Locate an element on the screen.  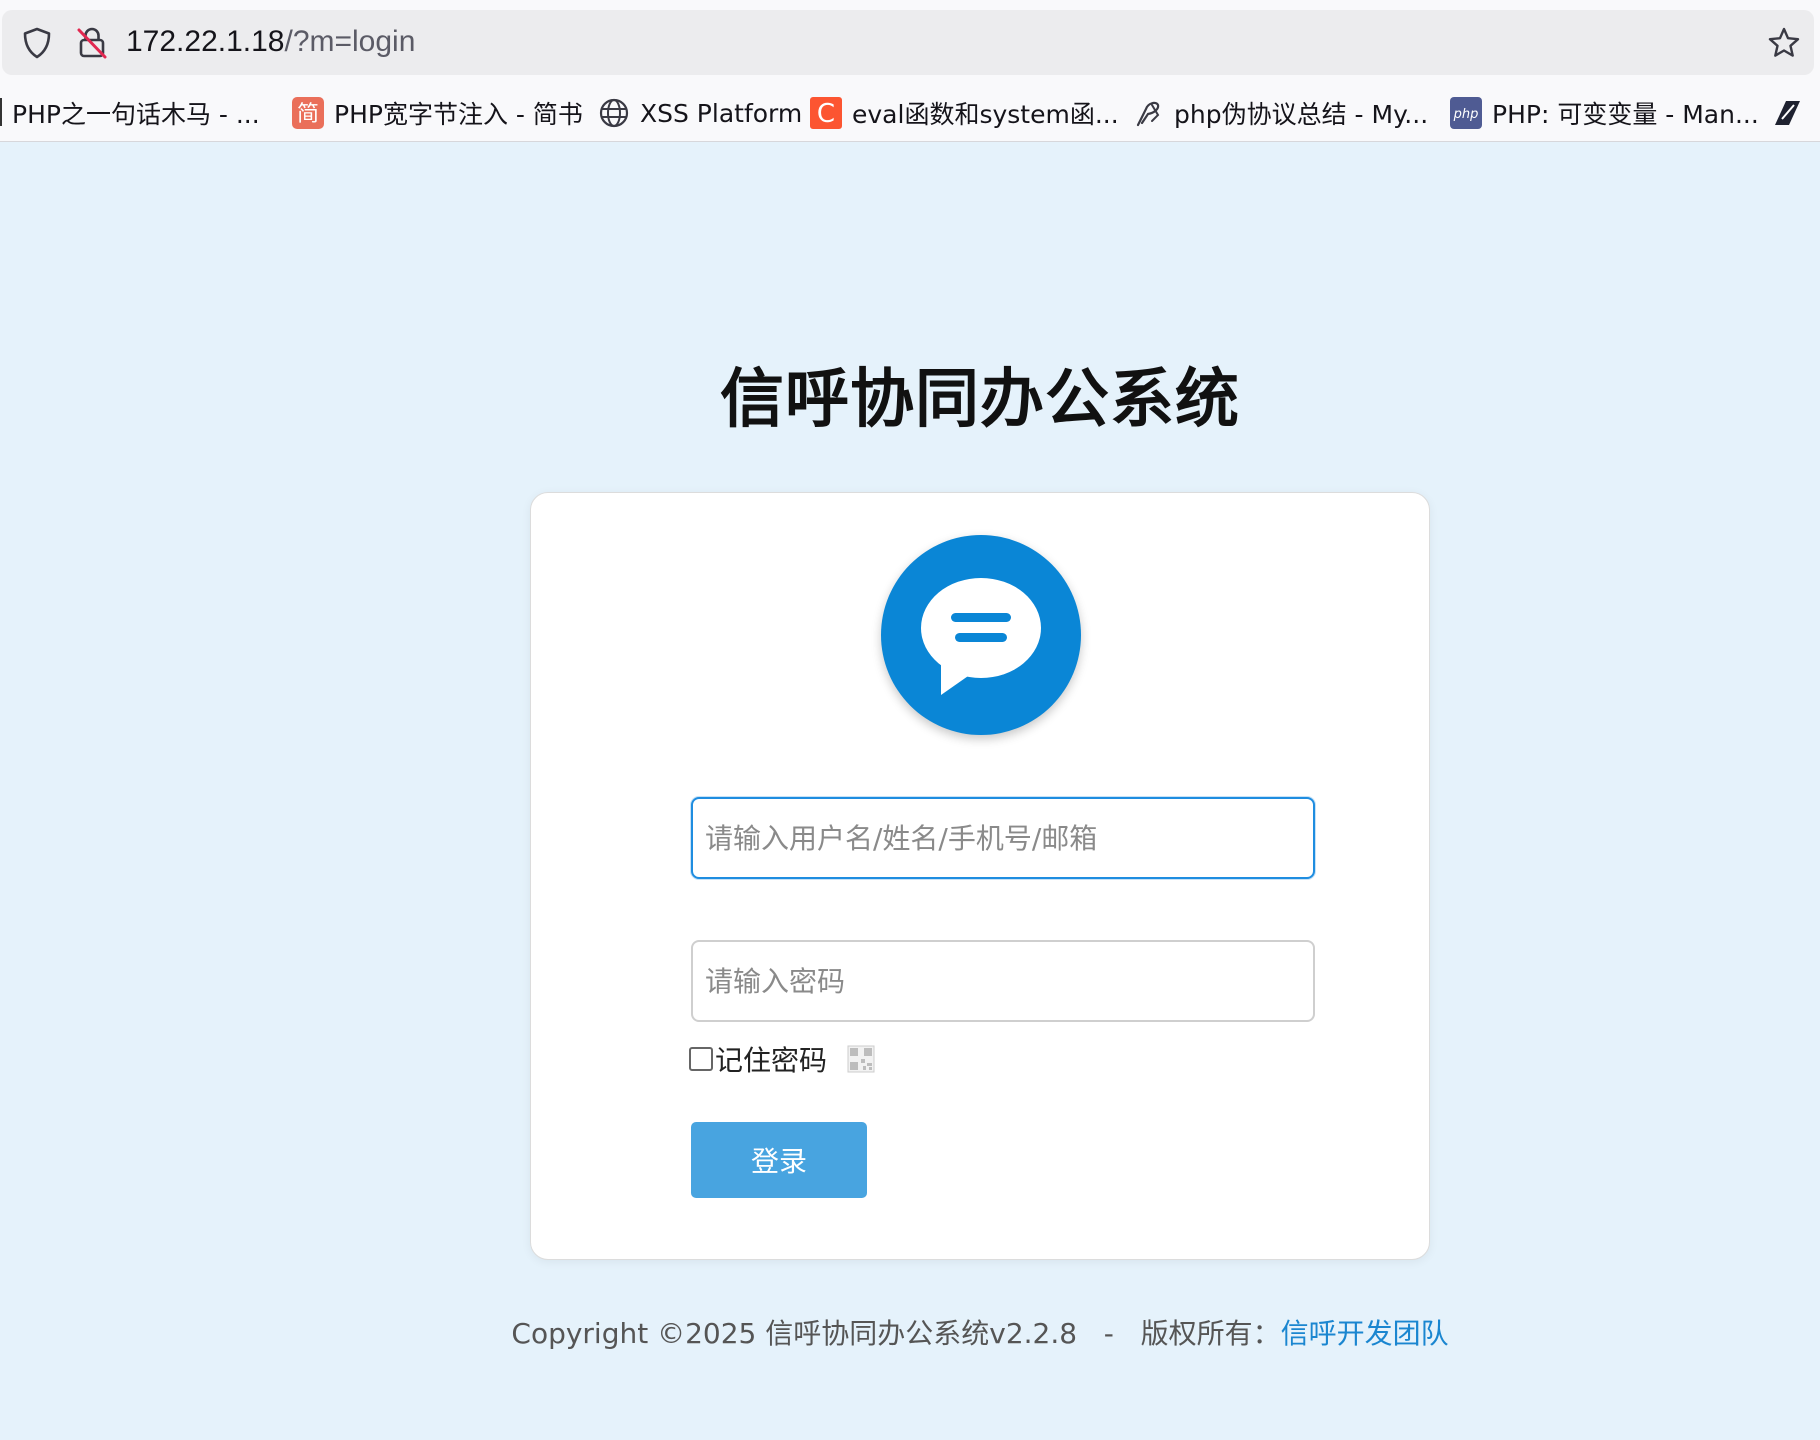
footer-copyright: Copyright ©2025 信呼协同办公系统v2.2.8 - 版权所有： is located at coordinates (896, 1333).